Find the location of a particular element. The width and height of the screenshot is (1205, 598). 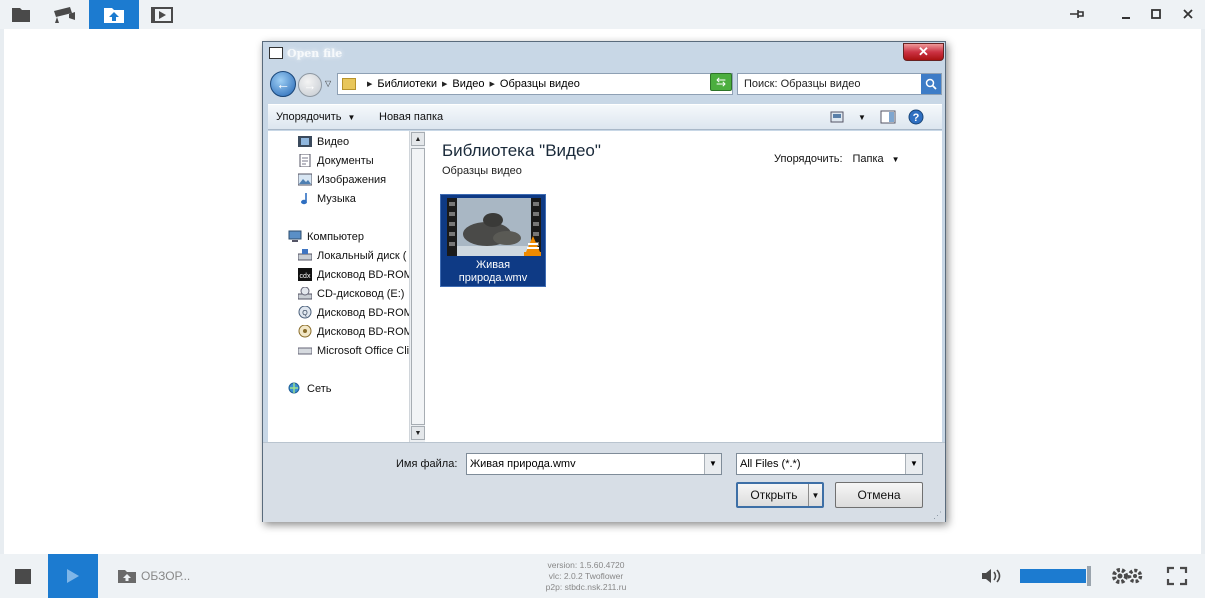

organize-label: Упорядочить is located at coordinates (309, 117).